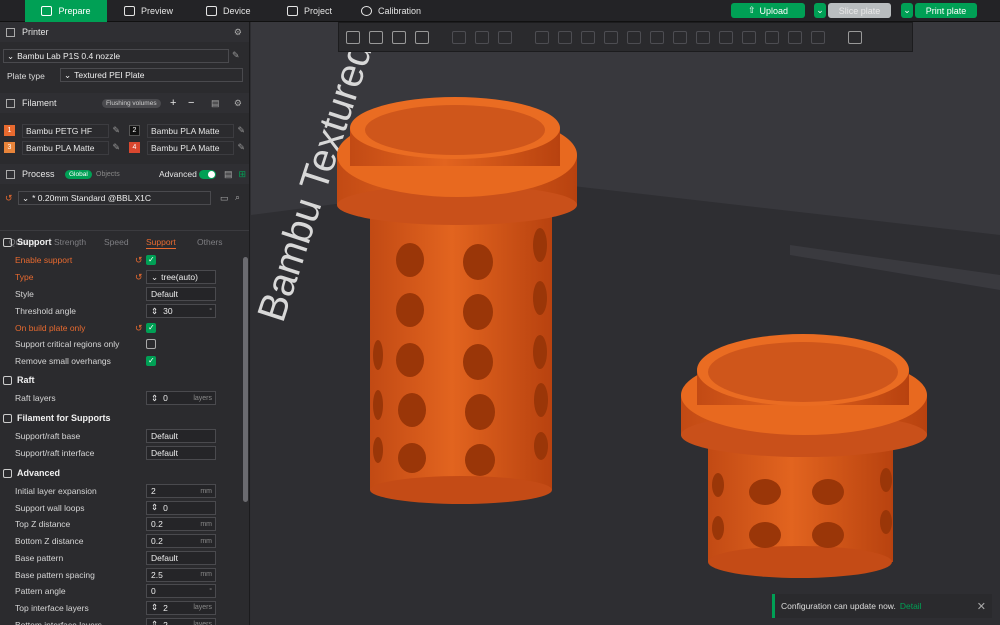 The image size is (1000, 625). Describe the element at coordinates (207, 174) in the screenshot. I see `advanced-switch` at that location.